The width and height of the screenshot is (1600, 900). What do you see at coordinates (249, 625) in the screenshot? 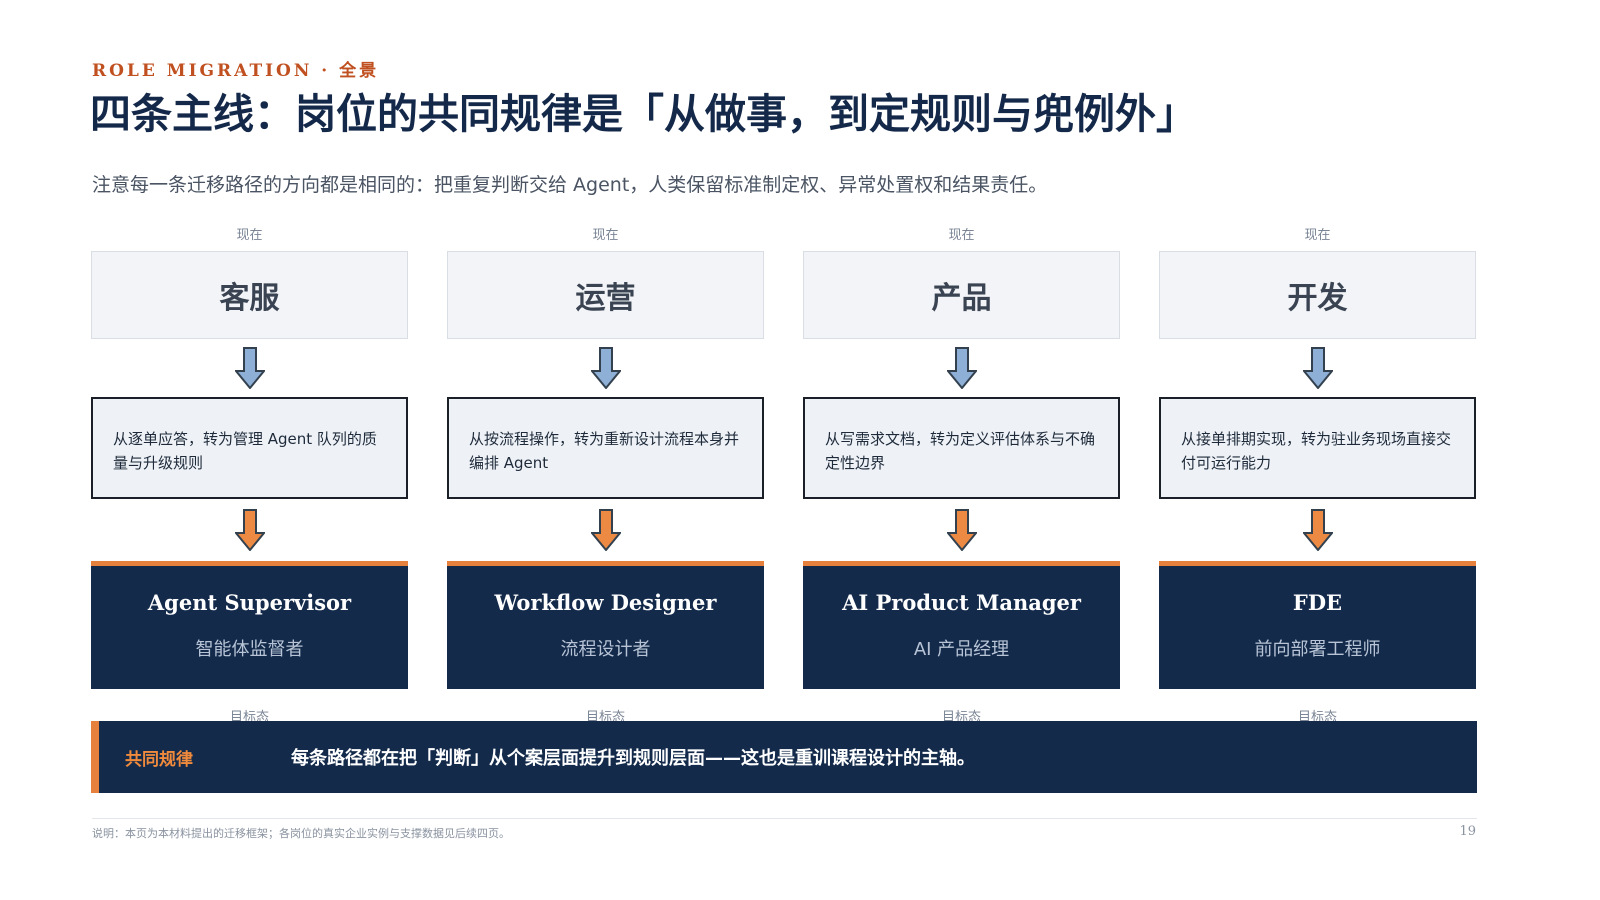
I see `target-role-box: Agent Supervisor 智能体监督者` at bounding box center [249, 625].